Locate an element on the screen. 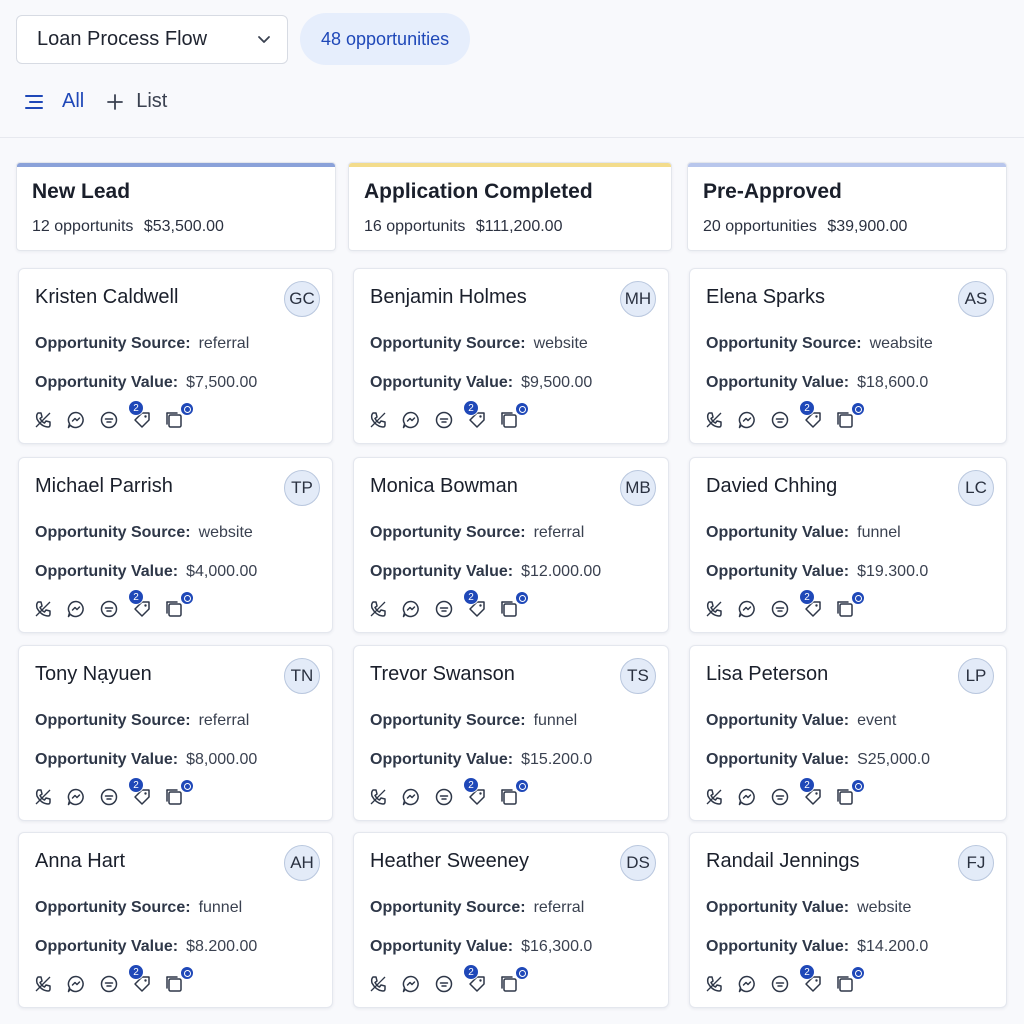 This screenshot has height=1024, width=1024. column-total: $53,500.00 is located at coordinates (183, 226).